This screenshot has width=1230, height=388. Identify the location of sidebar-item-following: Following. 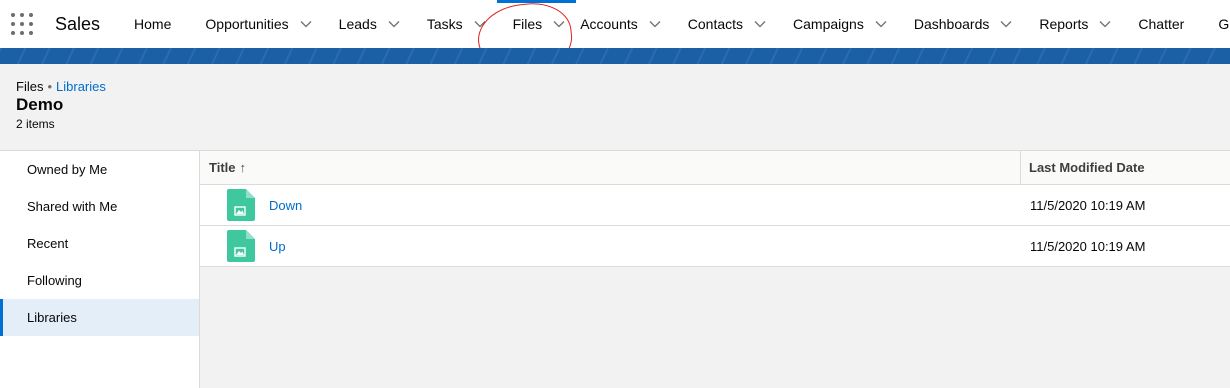
(99, 280).